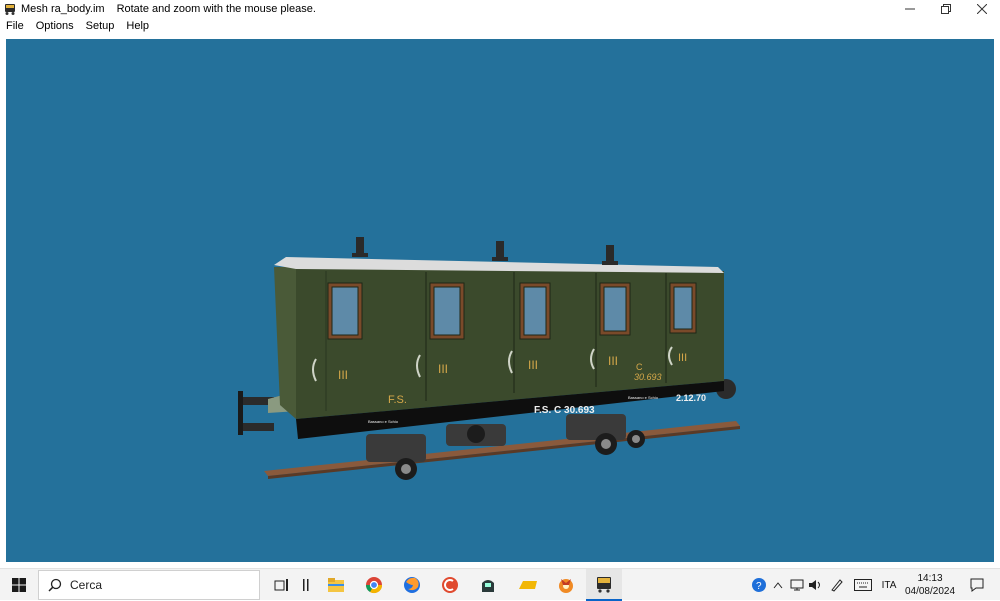 The width and height of the screenshot is (1000, 601). What do you see at coordinates (648, 377) in the screenshot?
I see `side-number-label: 30.693` at bounding box center [648, 377].